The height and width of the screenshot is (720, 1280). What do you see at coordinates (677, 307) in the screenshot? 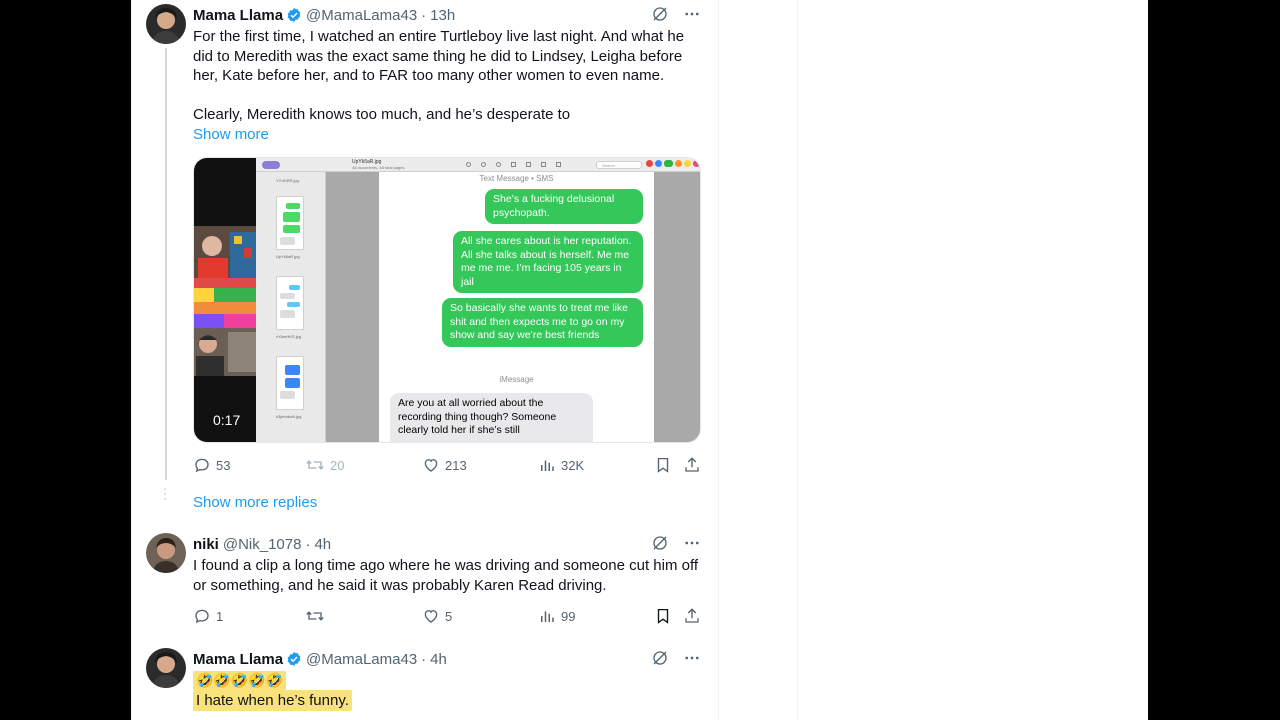
I see `doc-margin-right` at bounding box center [677, 307].